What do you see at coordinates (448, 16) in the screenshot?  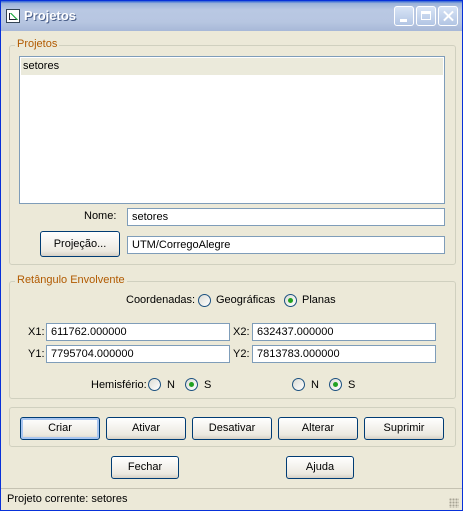 I see `close-button` at bounding box center [448, 16].